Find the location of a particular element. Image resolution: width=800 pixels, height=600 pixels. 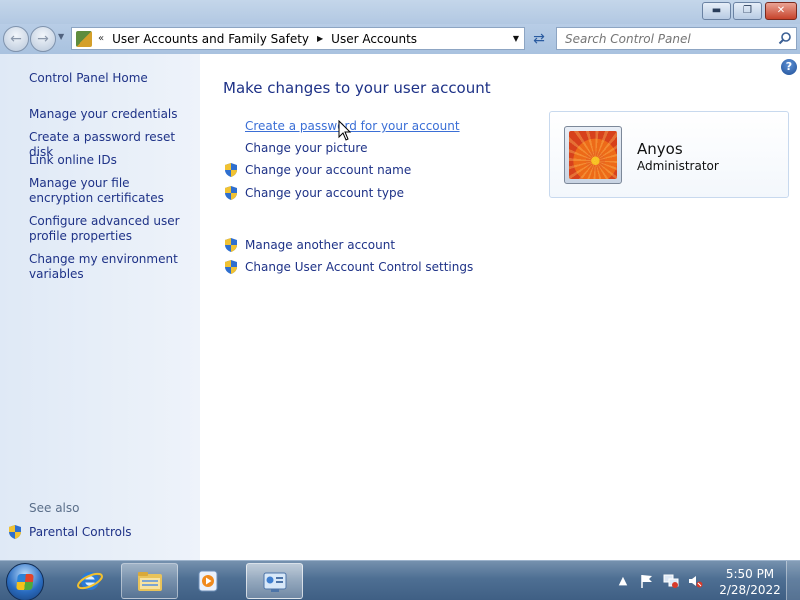

close-button: ✕ is located at coordinates (781, 11).